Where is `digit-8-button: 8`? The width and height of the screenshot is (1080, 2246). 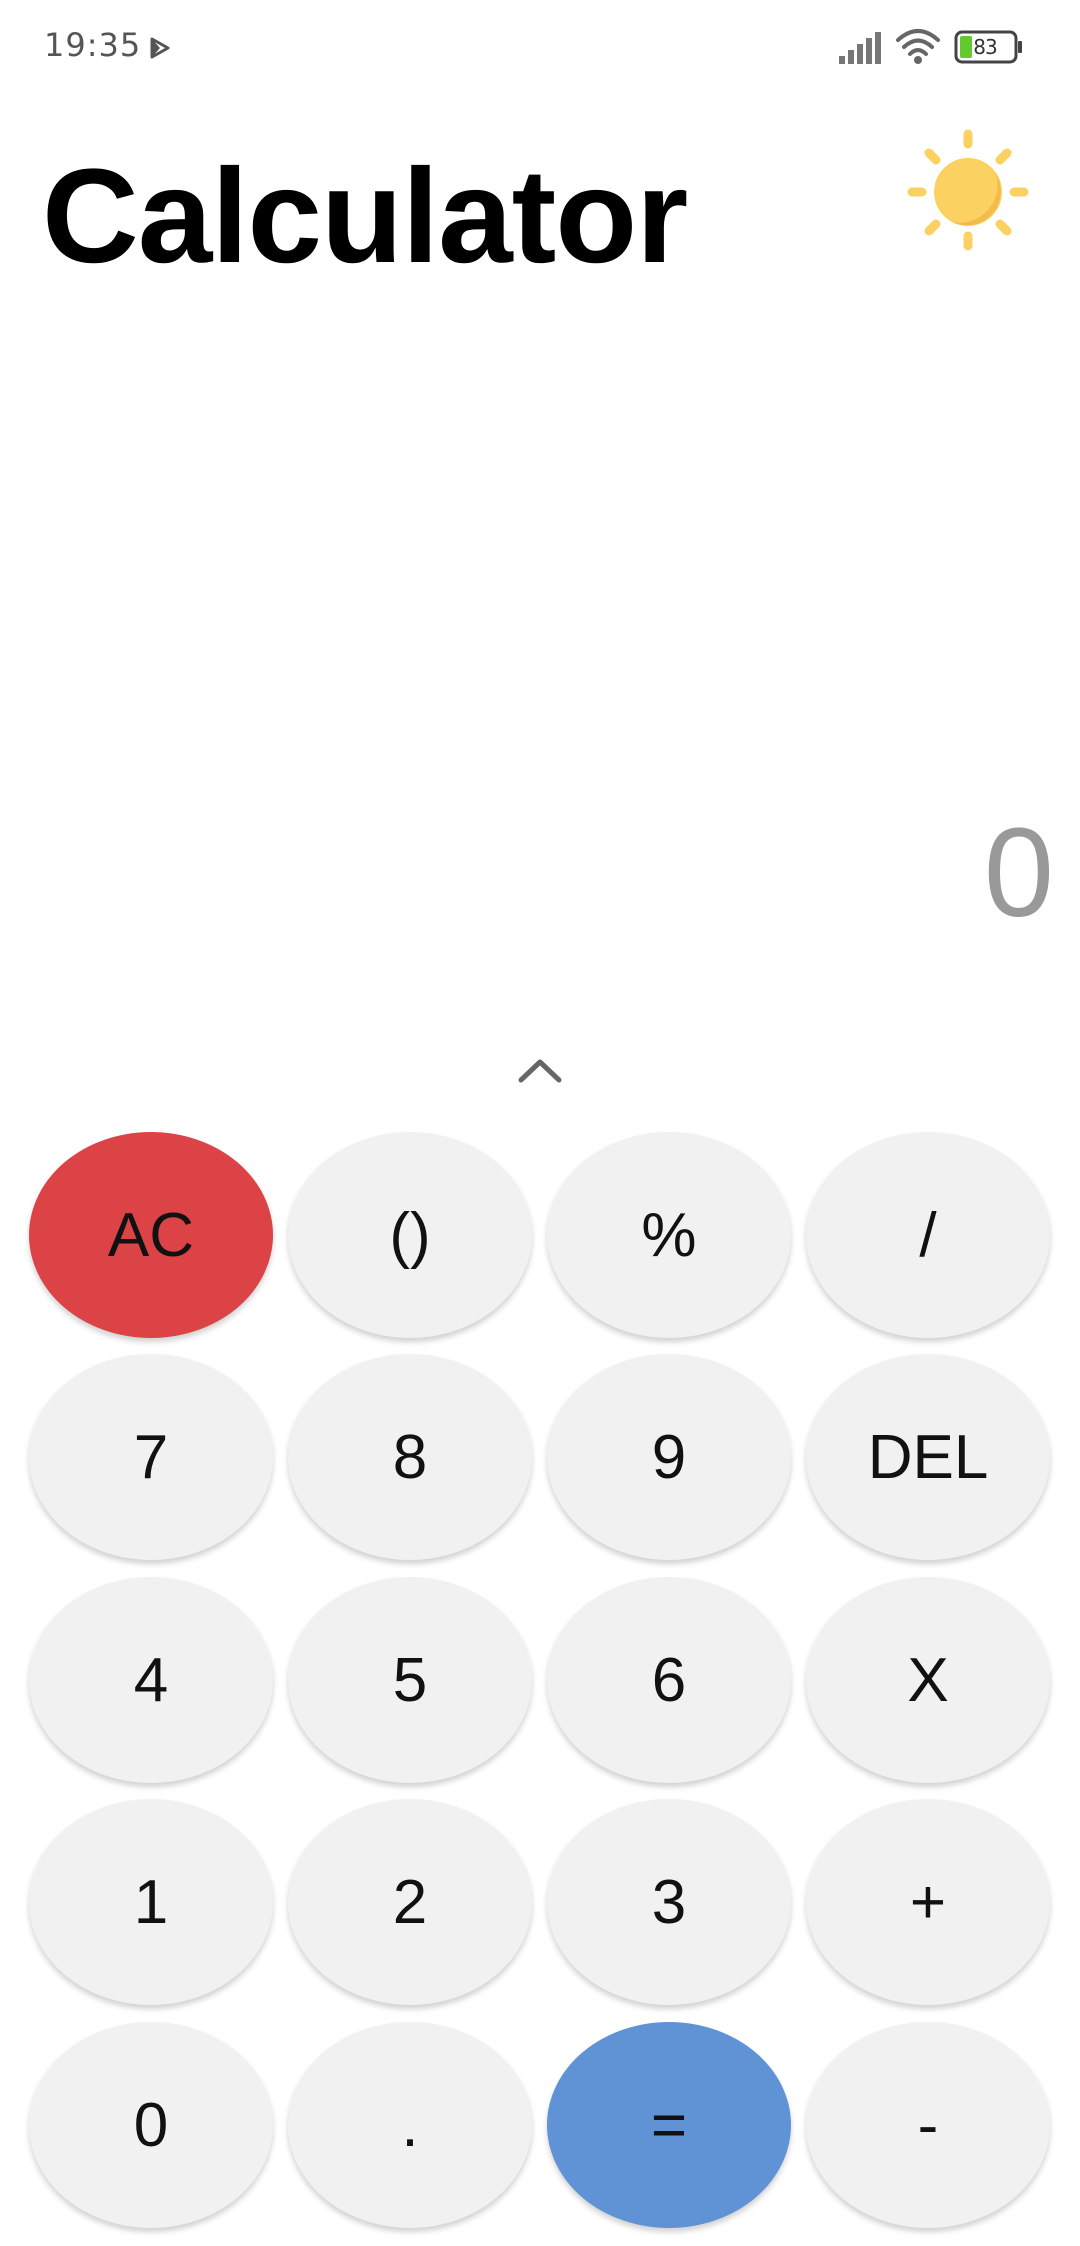 digit-8-button: 8 is located at coordinates (410, 1457).